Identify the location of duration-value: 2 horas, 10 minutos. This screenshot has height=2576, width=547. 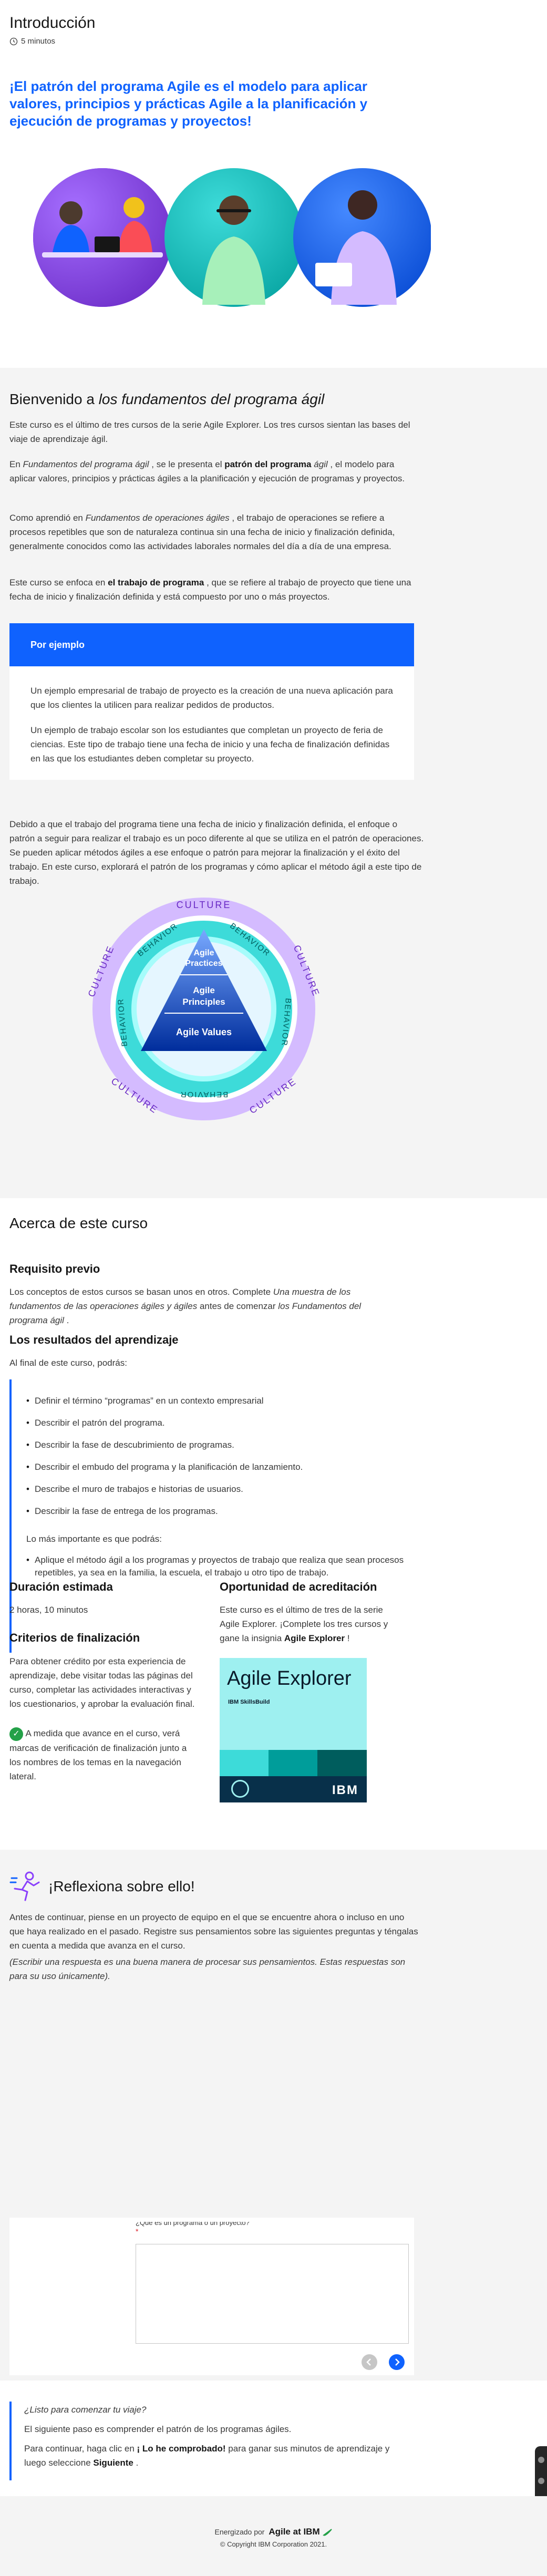
(49, 1610).